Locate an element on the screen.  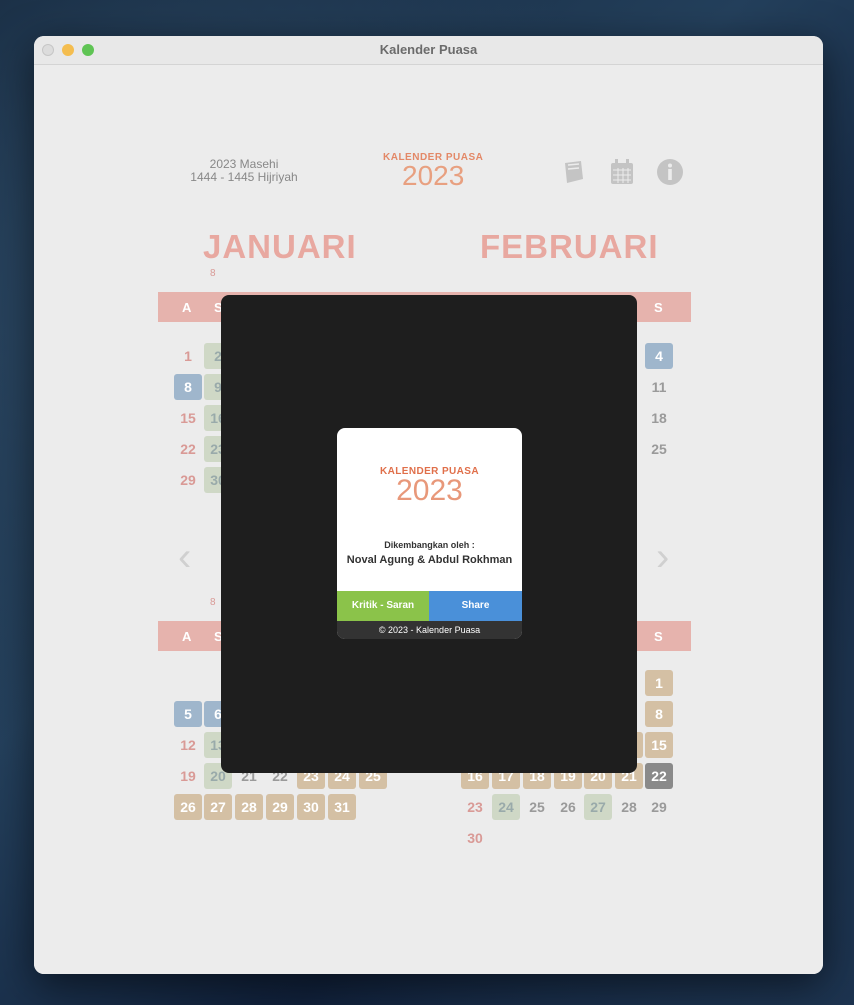
share-button: Share is located at coordinates (475, 606).